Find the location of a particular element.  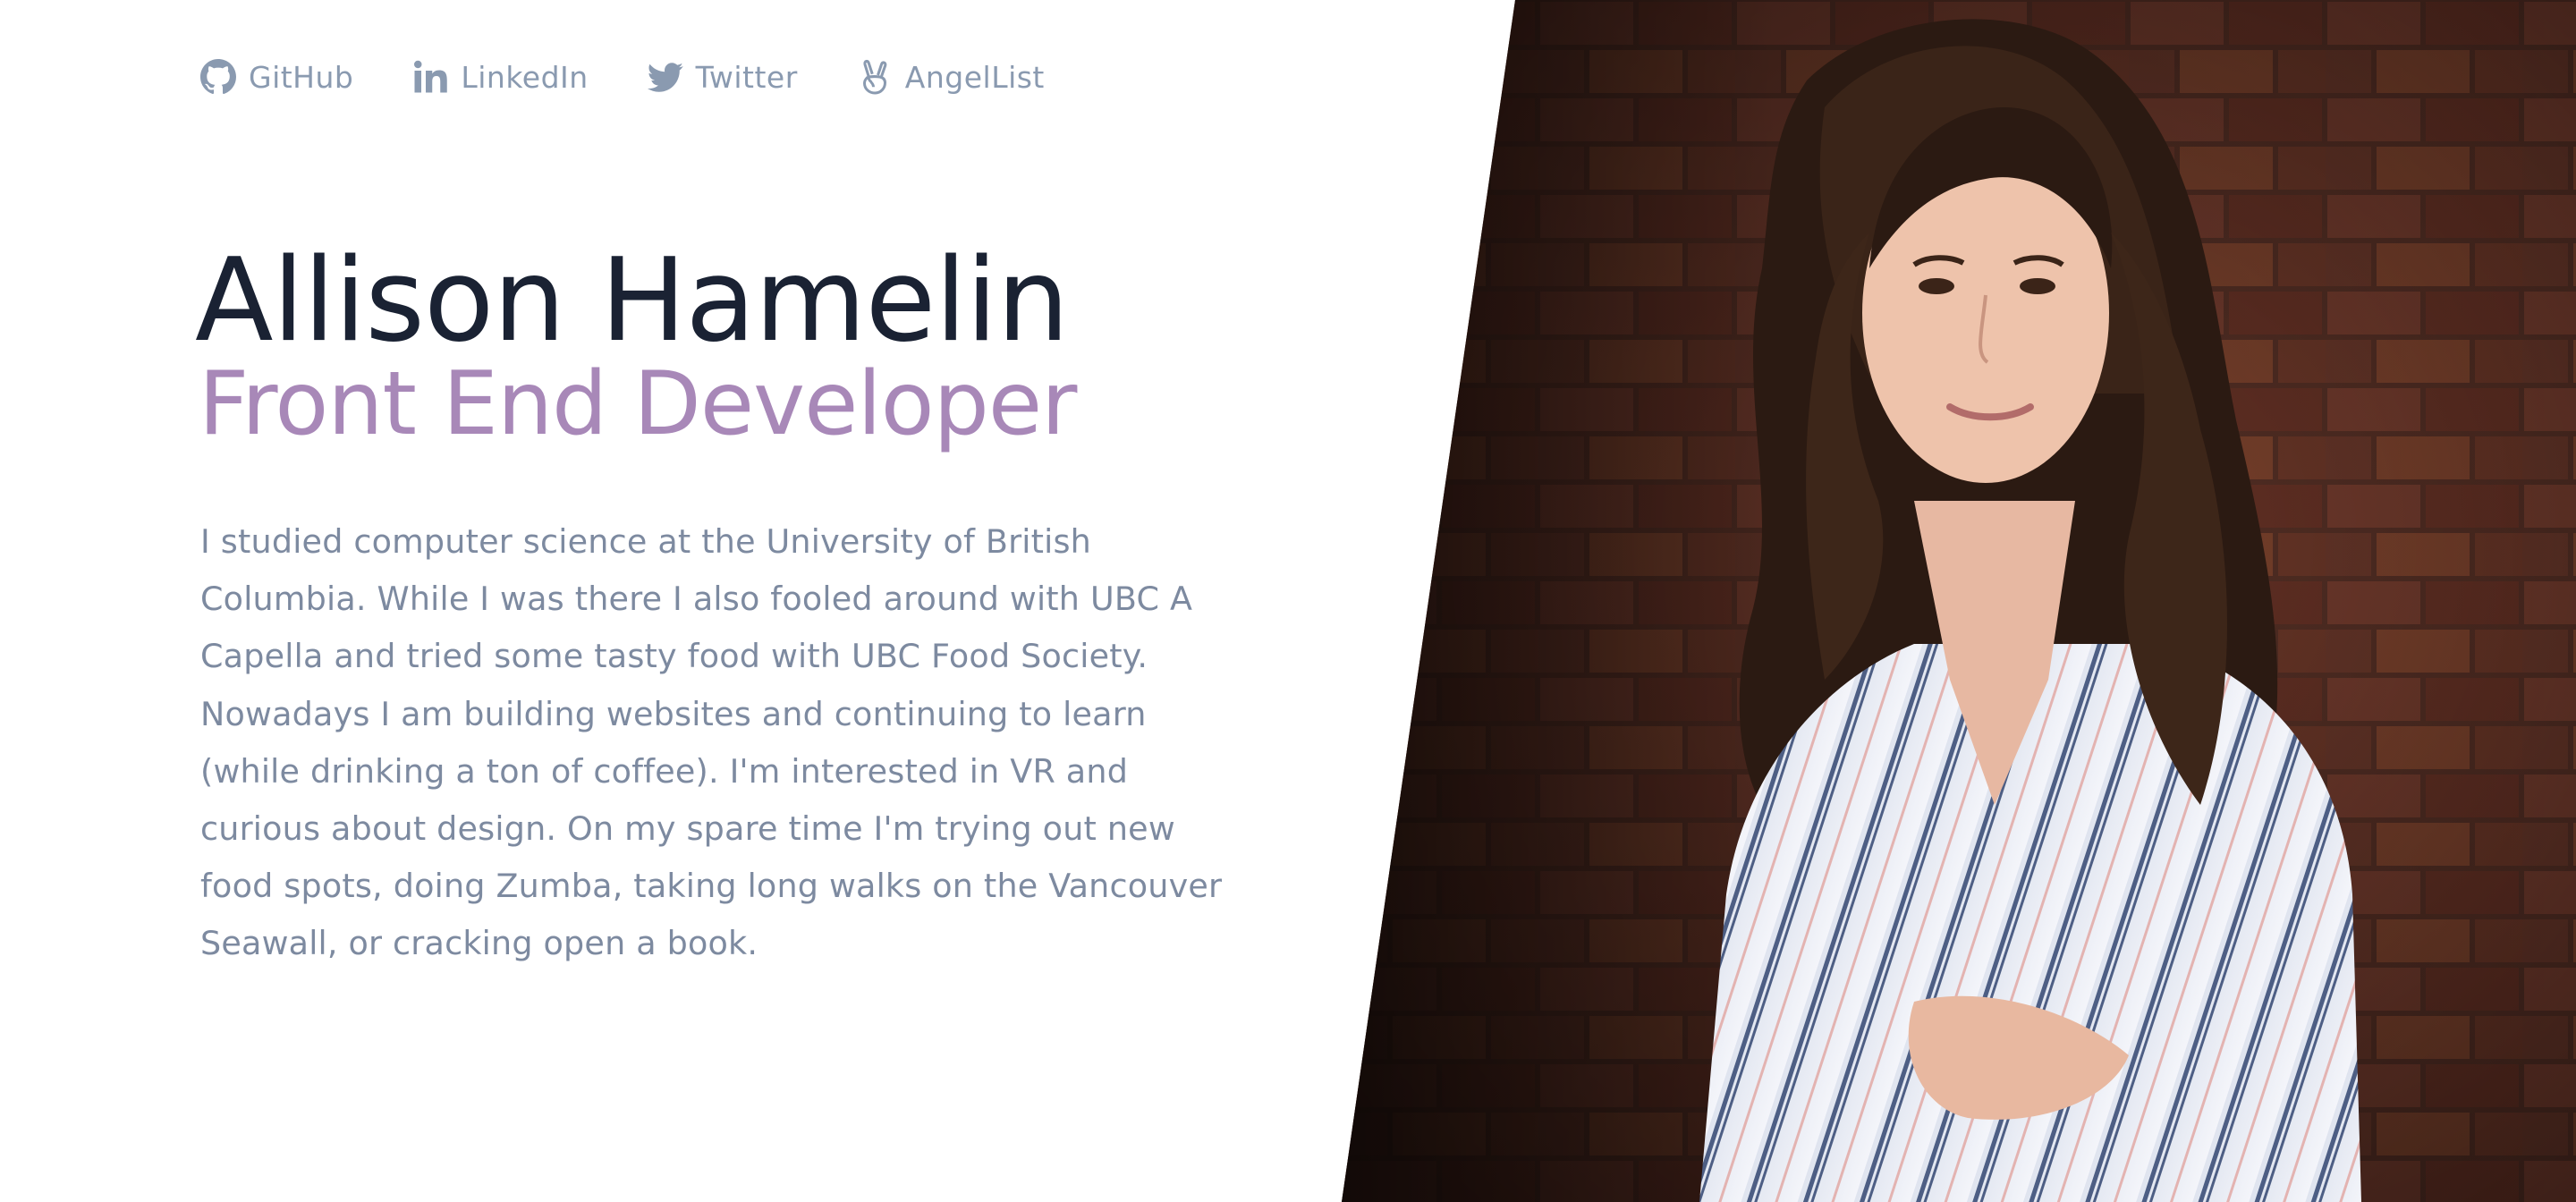

social-link-label: LinkedIn is located at coordinates (525, 77).